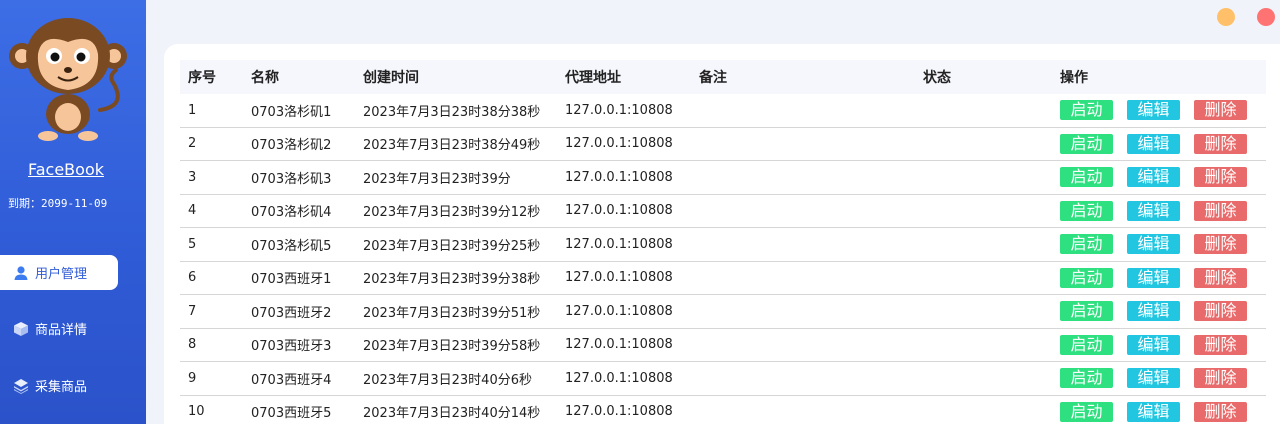  Describe the element at coordinates (713, 78) in the screenshot. I see `header-note: 备注` at that location.